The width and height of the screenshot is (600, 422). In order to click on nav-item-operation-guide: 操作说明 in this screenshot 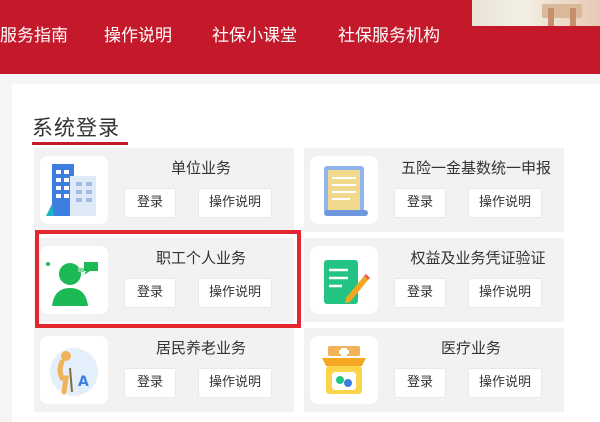, I will do `click(138, 36)`.